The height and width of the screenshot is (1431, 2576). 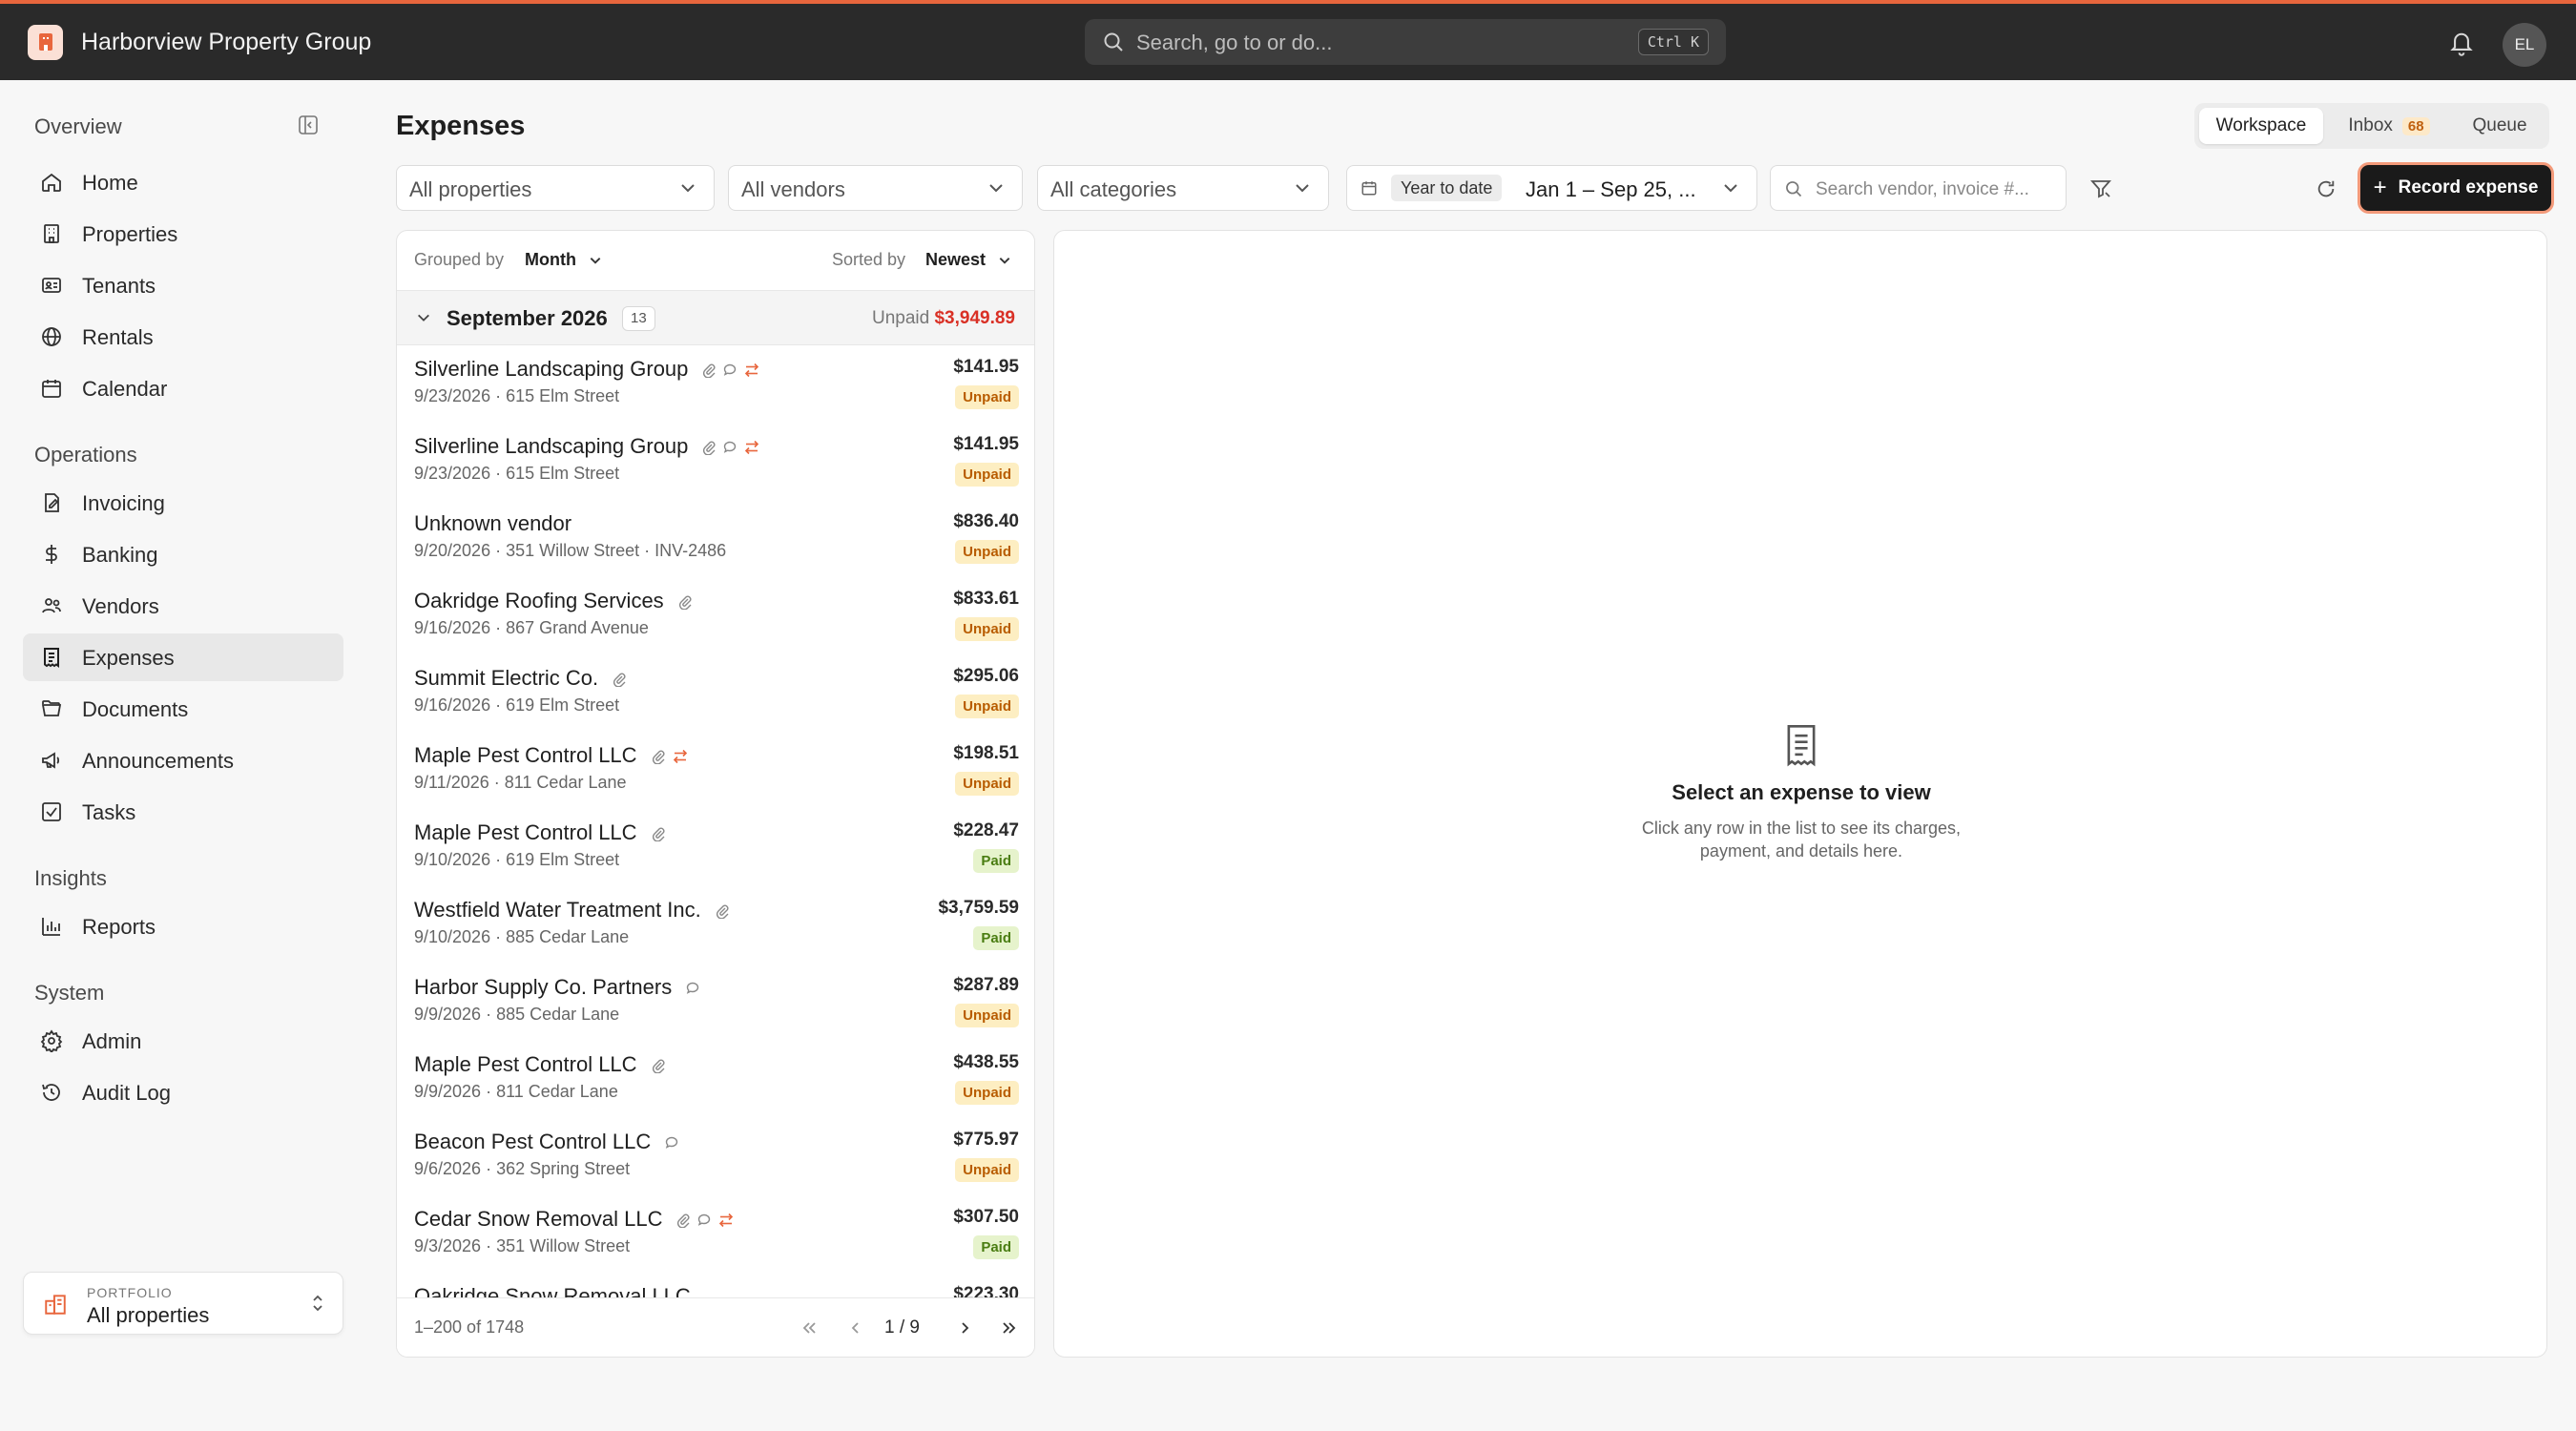 I want to click on sidebar-item-properties: Properties, so click(x=183, y=234).